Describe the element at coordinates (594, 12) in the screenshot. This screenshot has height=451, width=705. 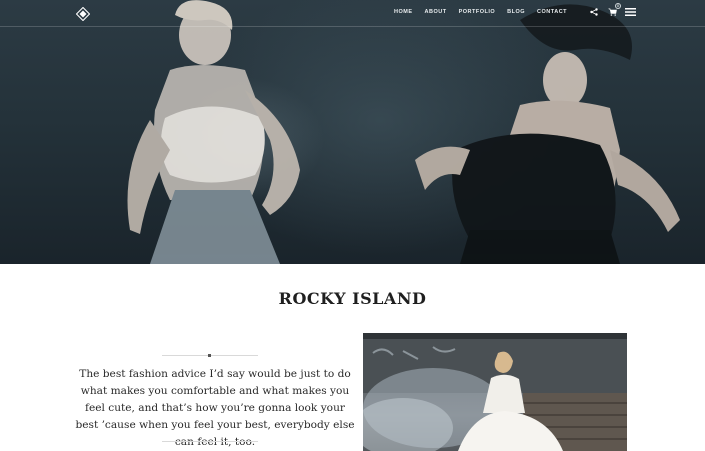
I see `share-icon` at that location.